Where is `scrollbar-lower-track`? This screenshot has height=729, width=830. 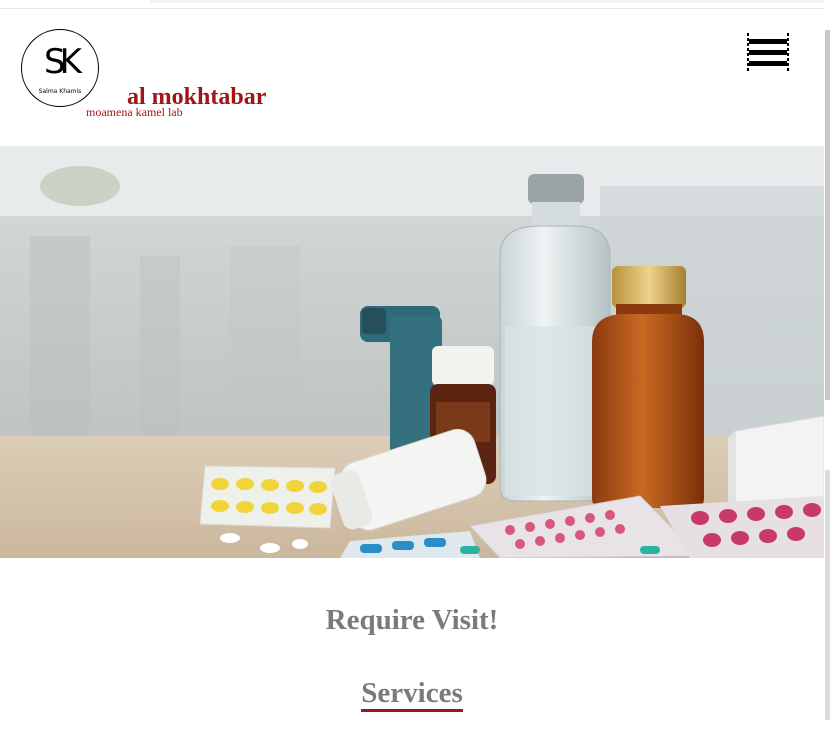 scrollbar-lower-track is located at coordinates (827, 595).